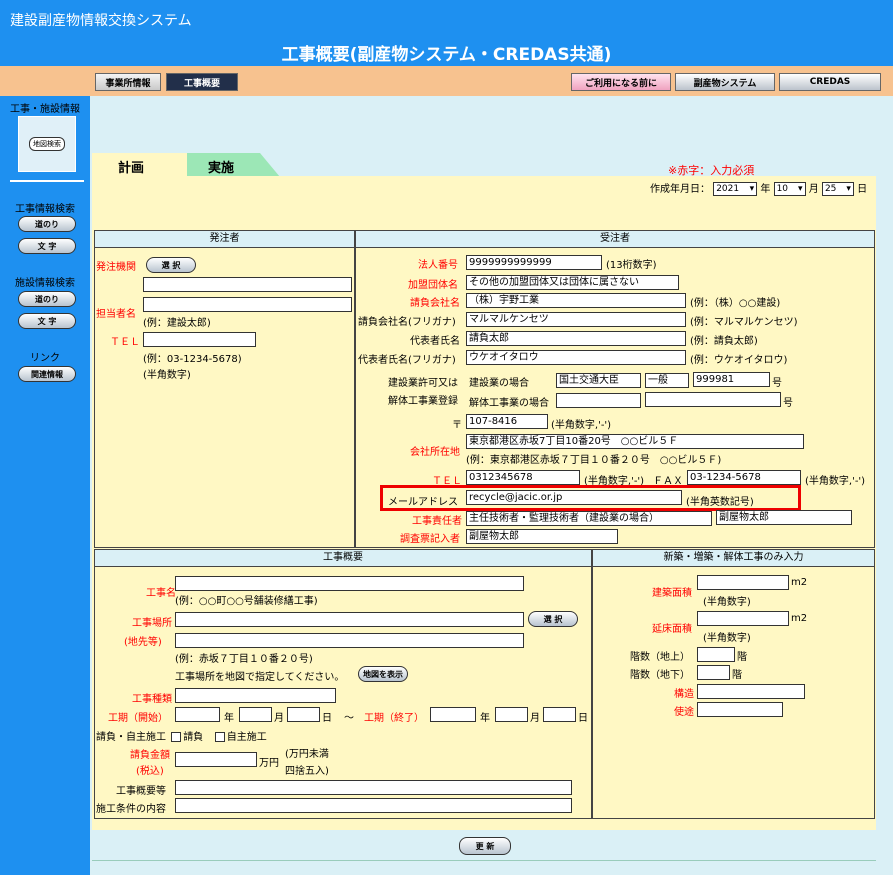 The height and width of the screenshot is (875, 893). I want to click on license-no-field: 999981, so click(731, 379).